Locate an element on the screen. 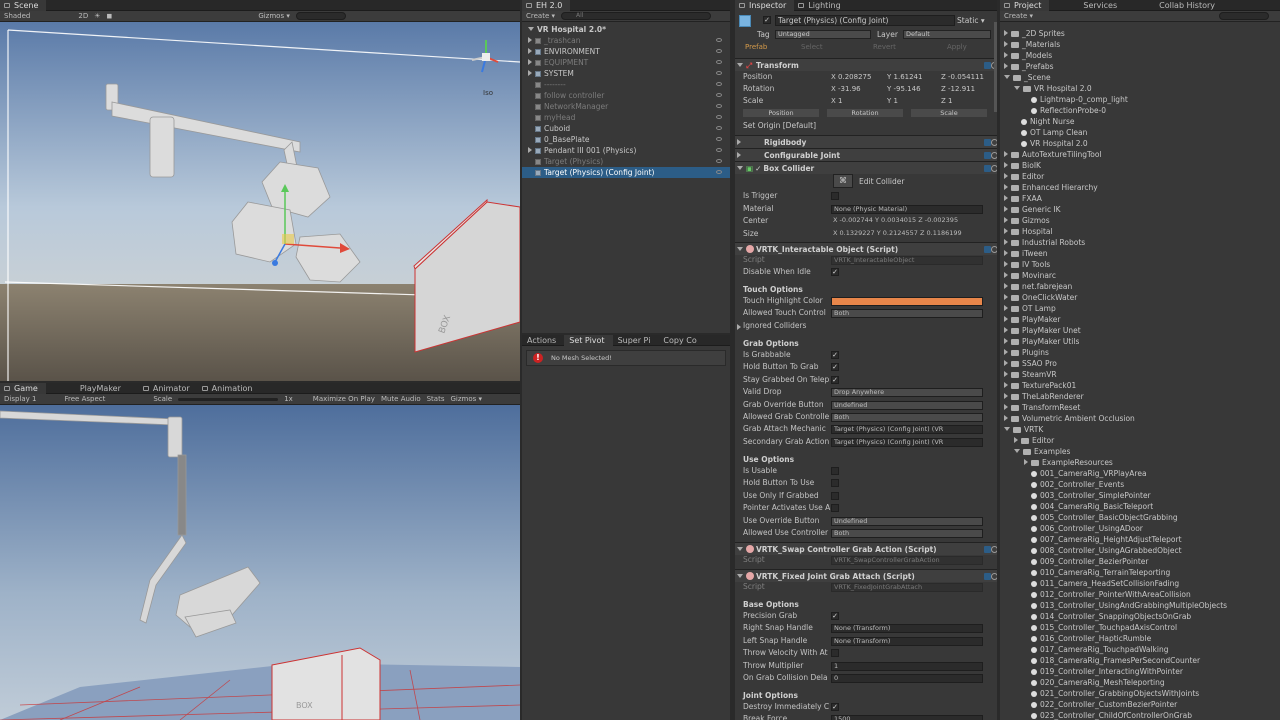 This screenshot has width=1280, height=720. field-value: 1500 is located at coordinates (907, 717).